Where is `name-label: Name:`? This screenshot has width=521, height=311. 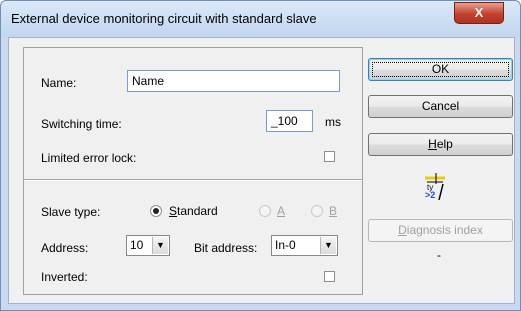
name-label: Name: is located at coordinates (59, 83).